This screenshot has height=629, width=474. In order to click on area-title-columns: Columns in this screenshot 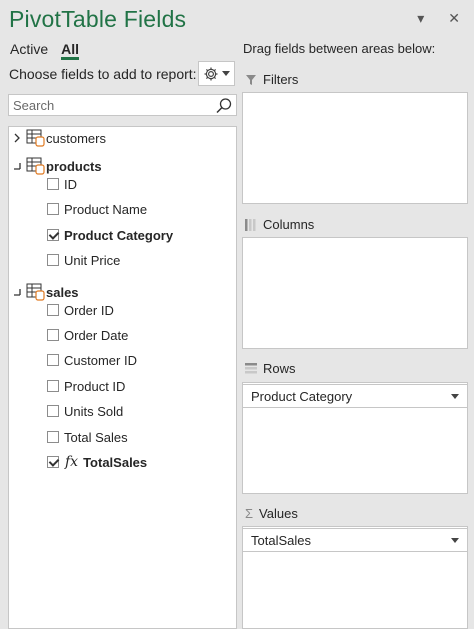, I will do `click(279, 224)`.